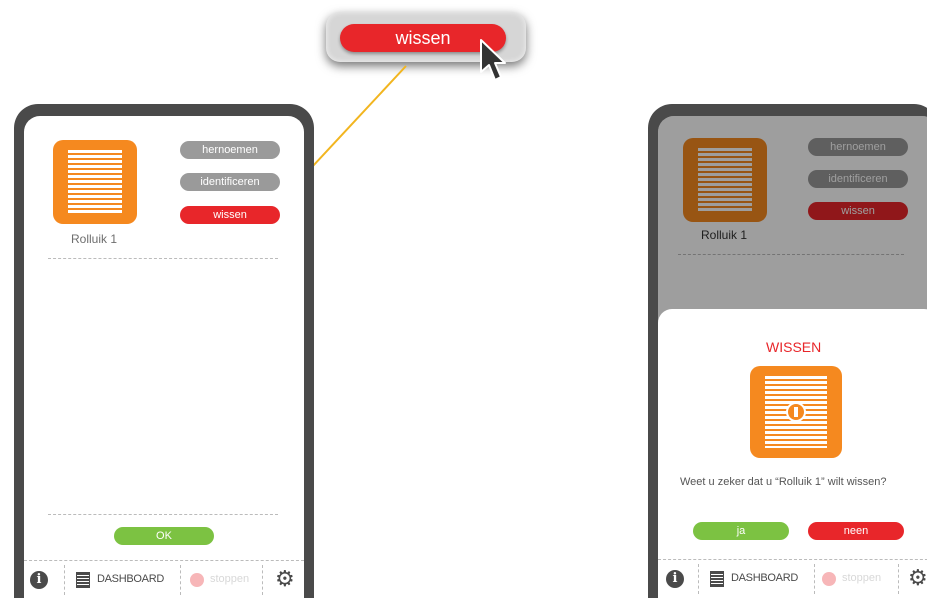 The width and height of the screenshot is (927, 598). I want to click on confirm-yes-button: ja, so click(741, 531).